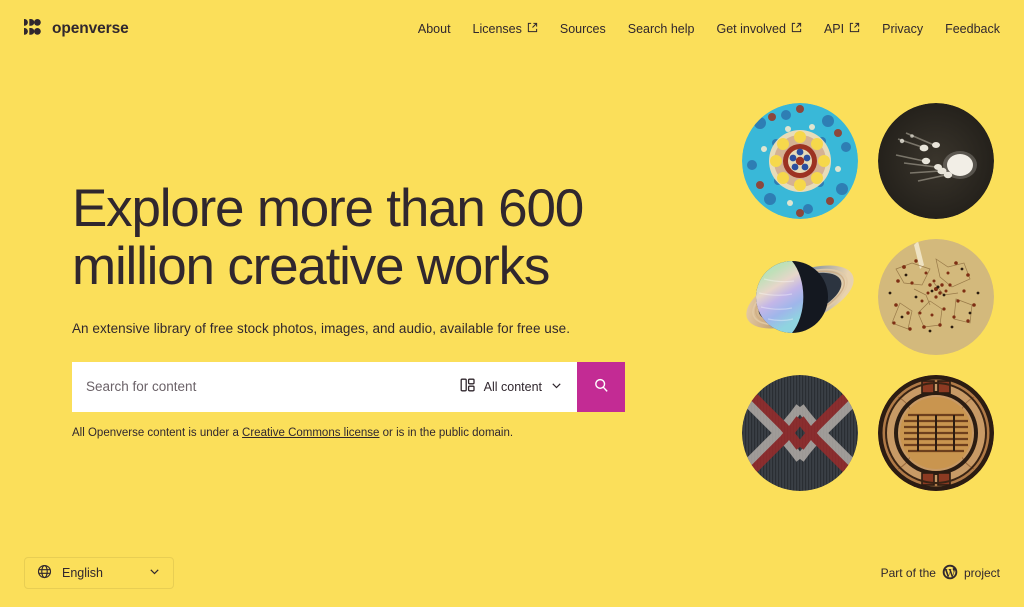 The width and height of the screenshot is (1024, 607). I want to click on nav-item-api: API, so click(842, 29).